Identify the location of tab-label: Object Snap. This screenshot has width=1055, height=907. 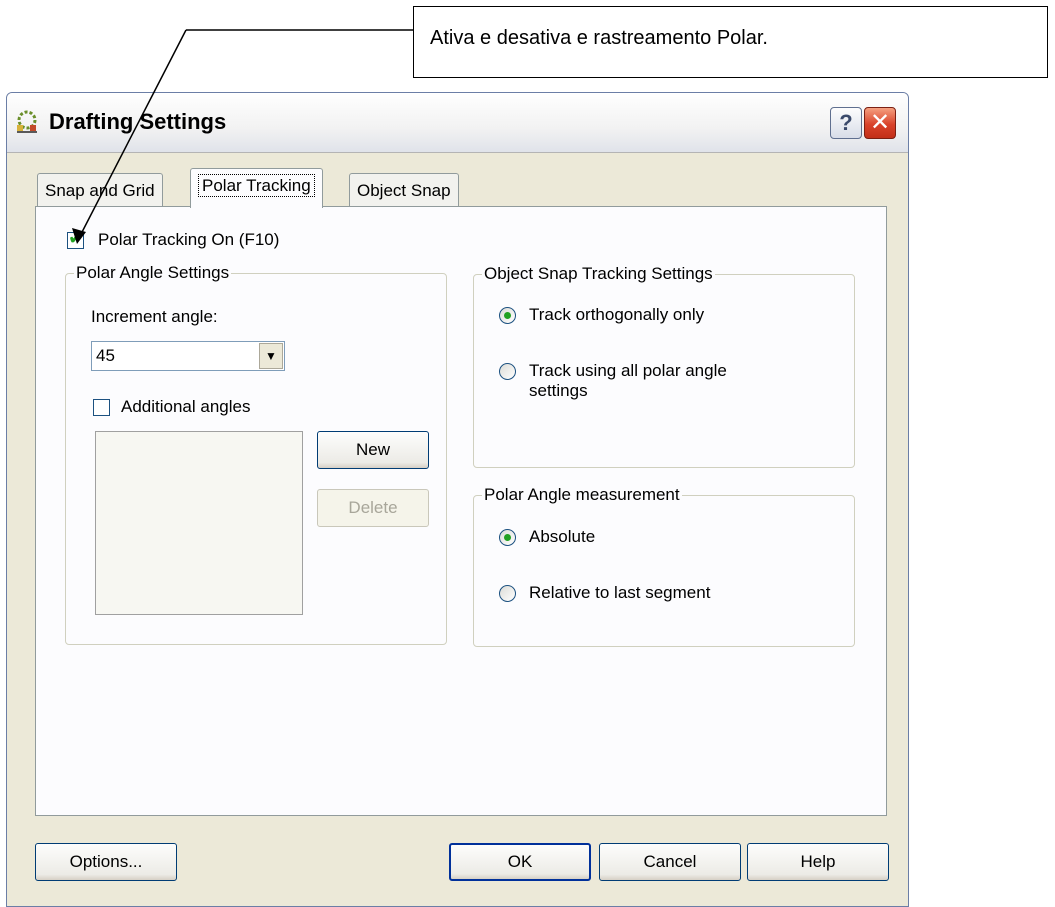
(404, 190).